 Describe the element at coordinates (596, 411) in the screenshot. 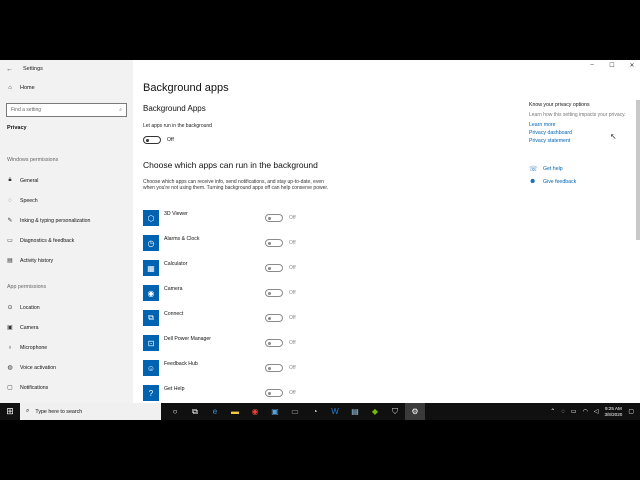

I see `volume-icon: ◁` at that location.